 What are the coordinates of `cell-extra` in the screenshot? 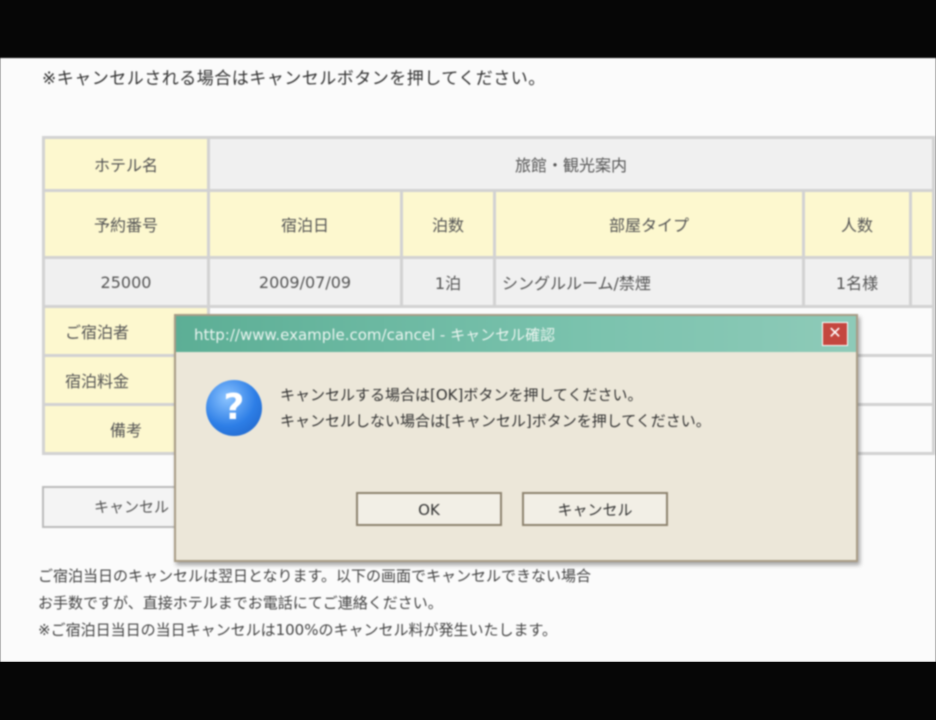 It's located at (922, 282).